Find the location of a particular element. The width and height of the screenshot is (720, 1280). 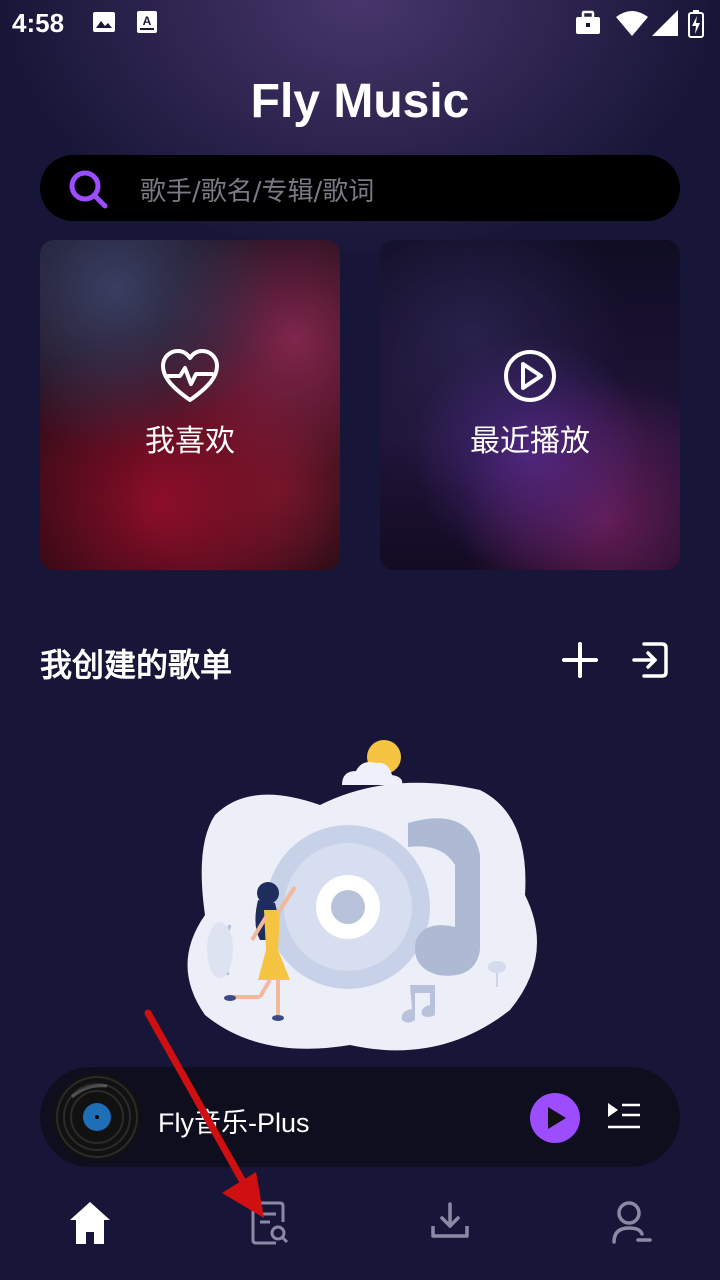

search-input: 歌手/歌名/专辑/歌词 is located at coordinates (360, 188).